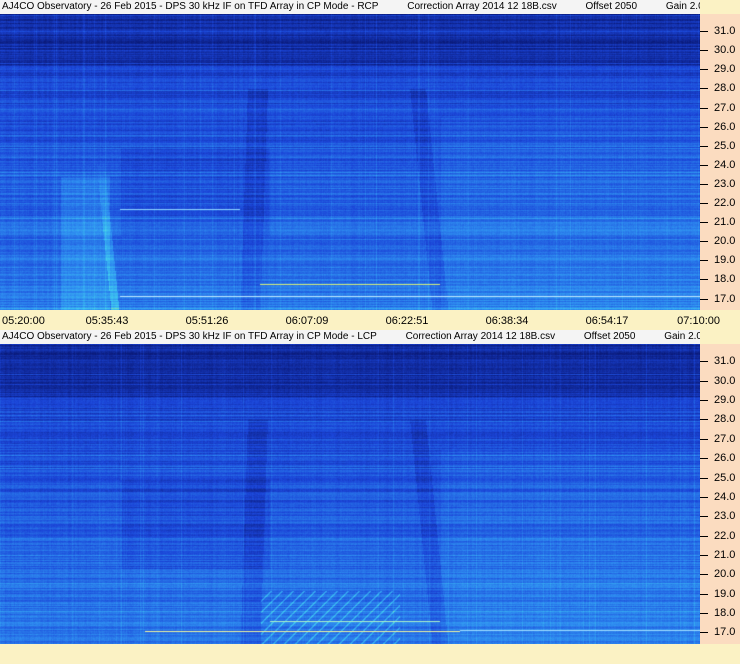  Describe the element at coordinates (407, 321) in the screenshot. I see `time-tick-label: 06:22:51` at that location.